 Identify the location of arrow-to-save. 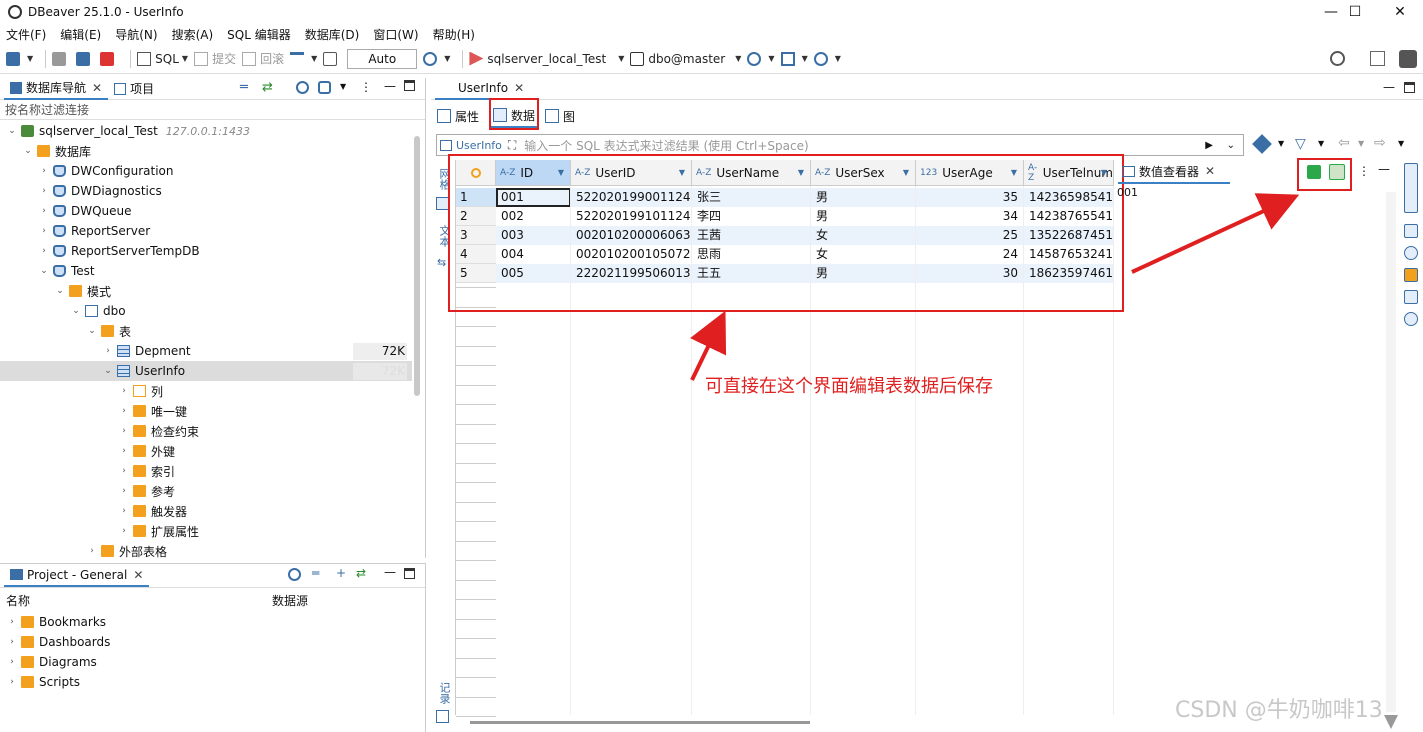
(1215, 233).